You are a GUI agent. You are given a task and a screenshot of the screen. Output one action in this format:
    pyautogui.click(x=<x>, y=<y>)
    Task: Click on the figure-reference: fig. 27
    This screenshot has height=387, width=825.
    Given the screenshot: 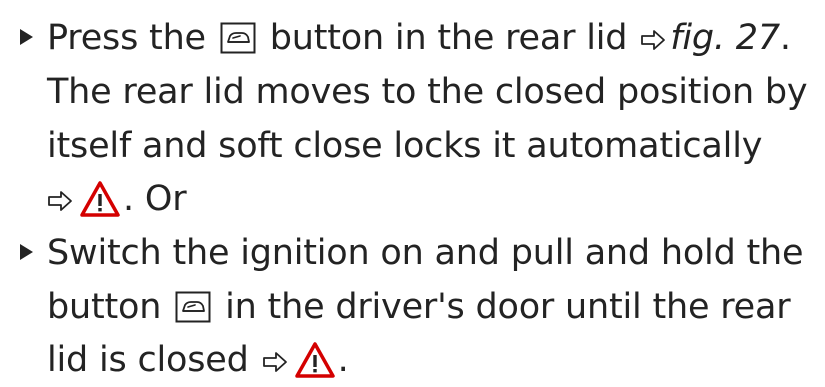 What is the action you would take?
    pyautogui.click(x=725, y=38)
    